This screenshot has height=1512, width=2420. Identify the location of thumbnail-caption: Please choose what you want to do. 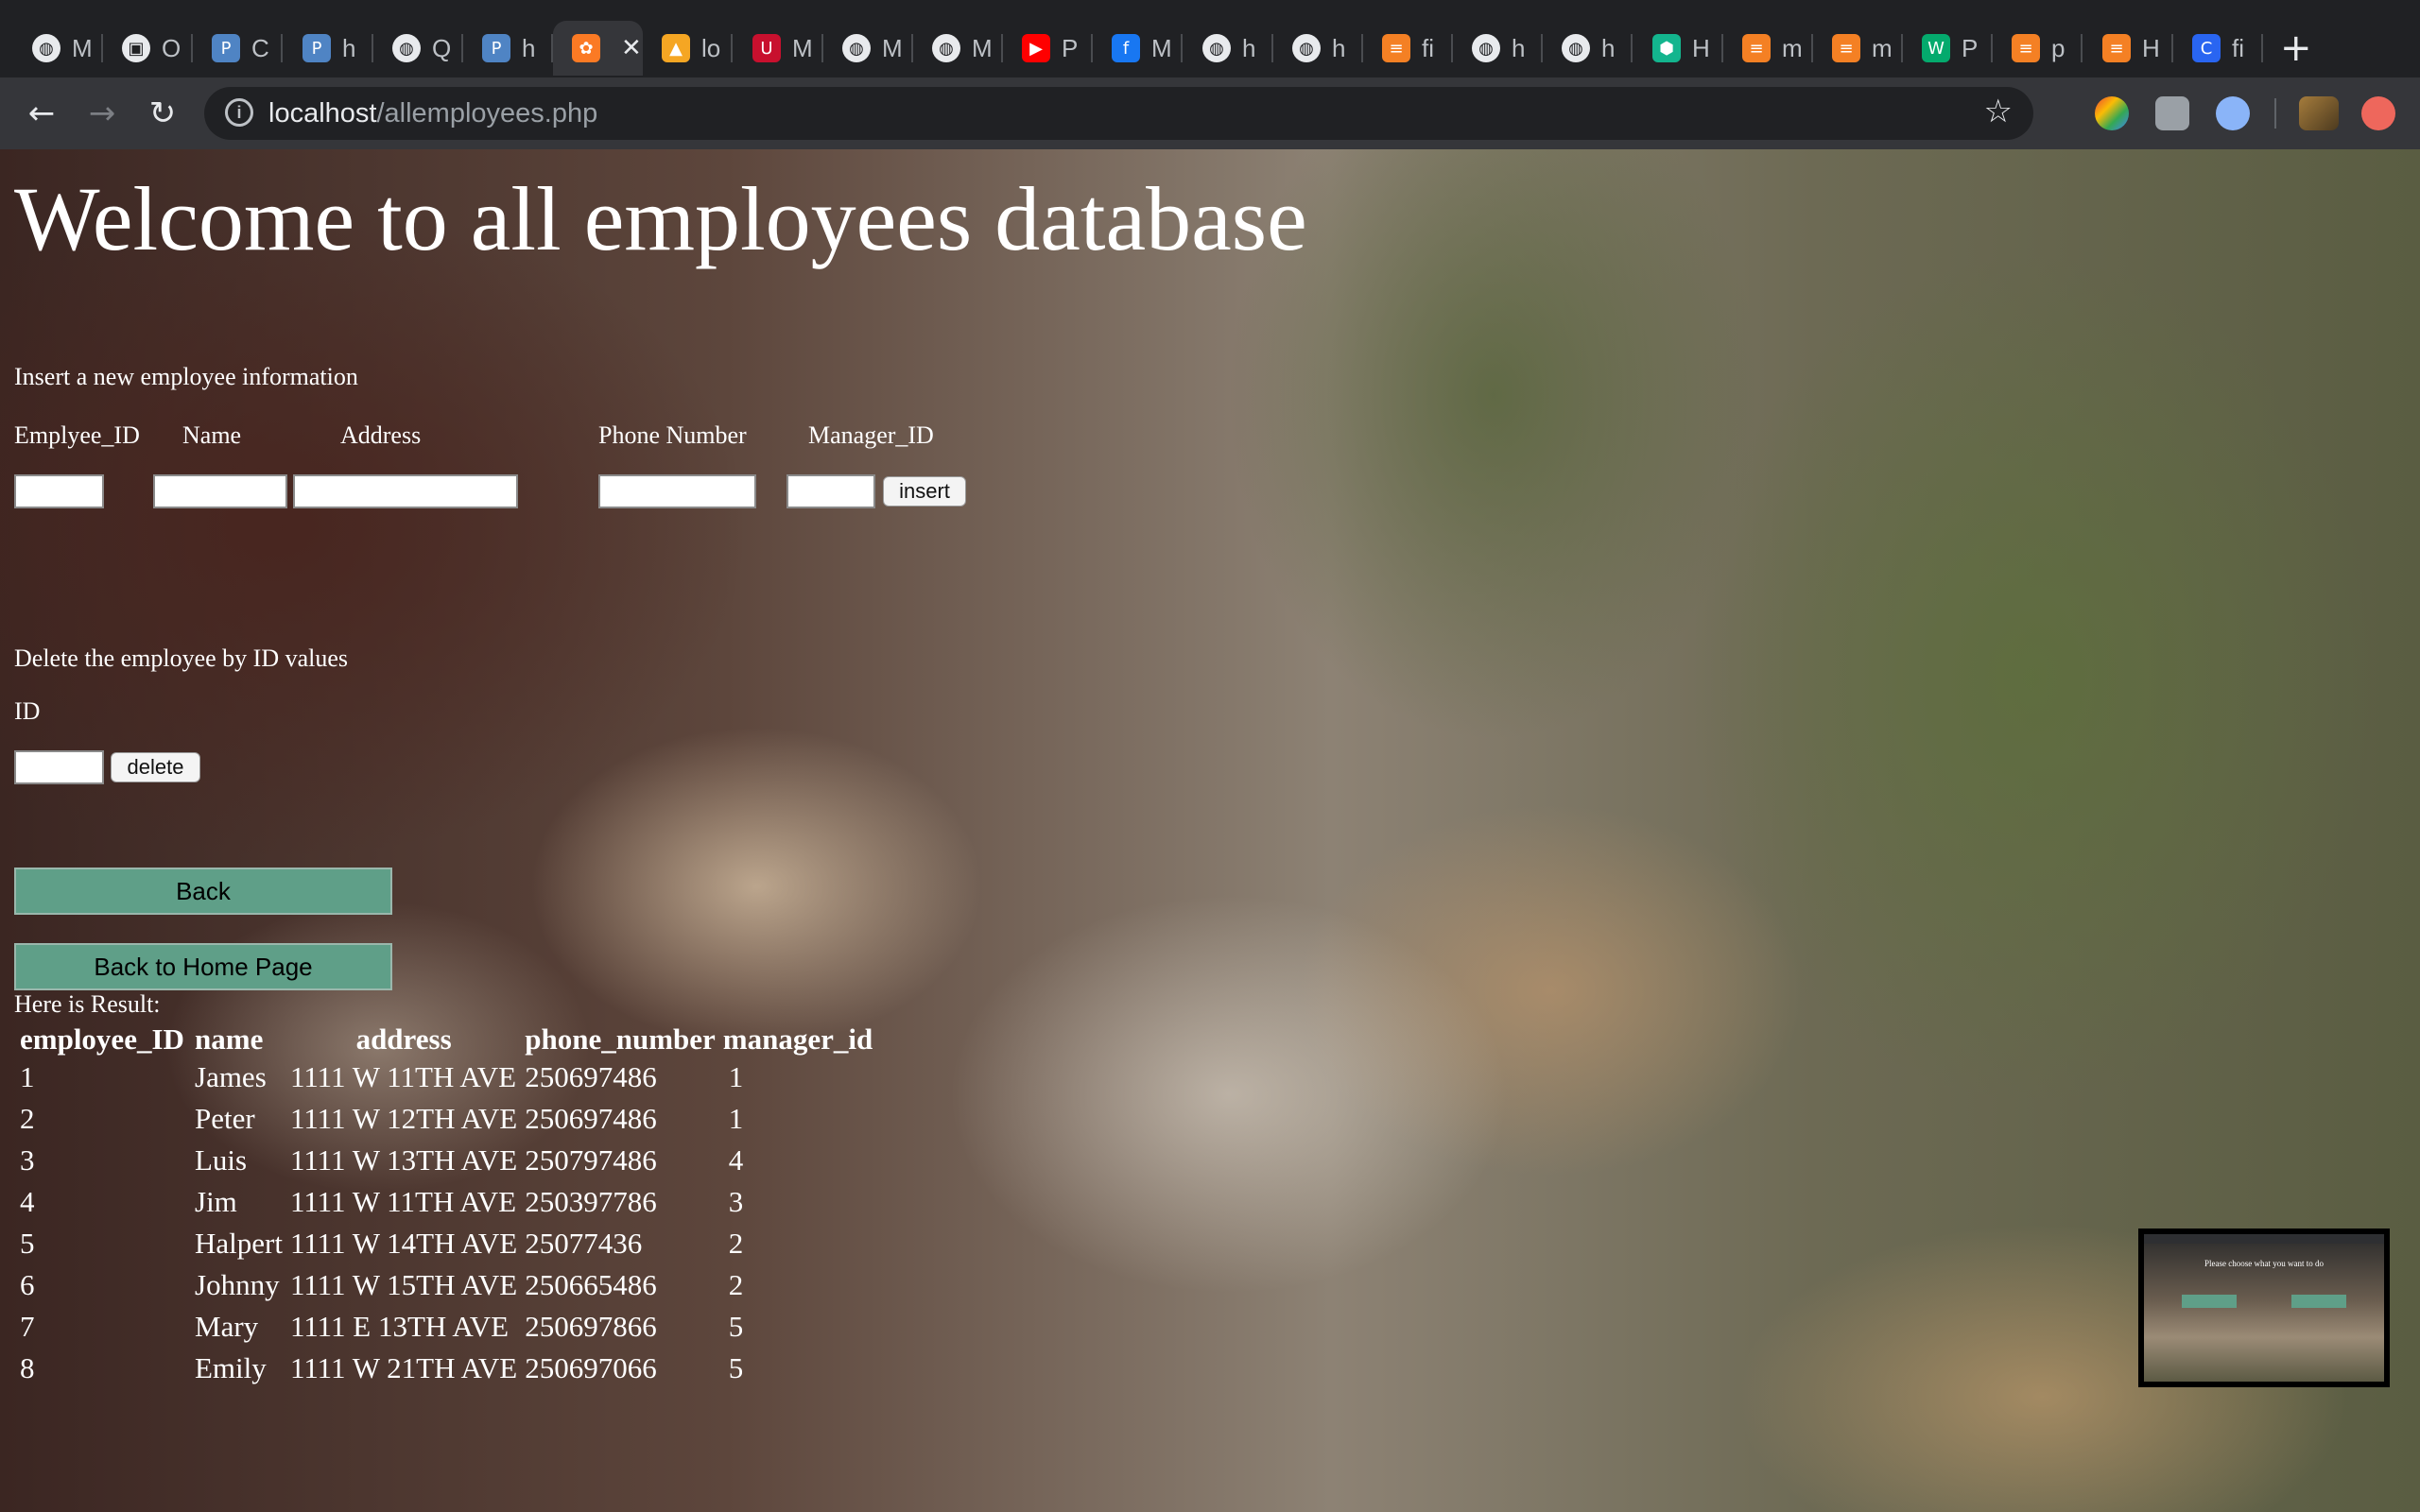
(2264, 1263).